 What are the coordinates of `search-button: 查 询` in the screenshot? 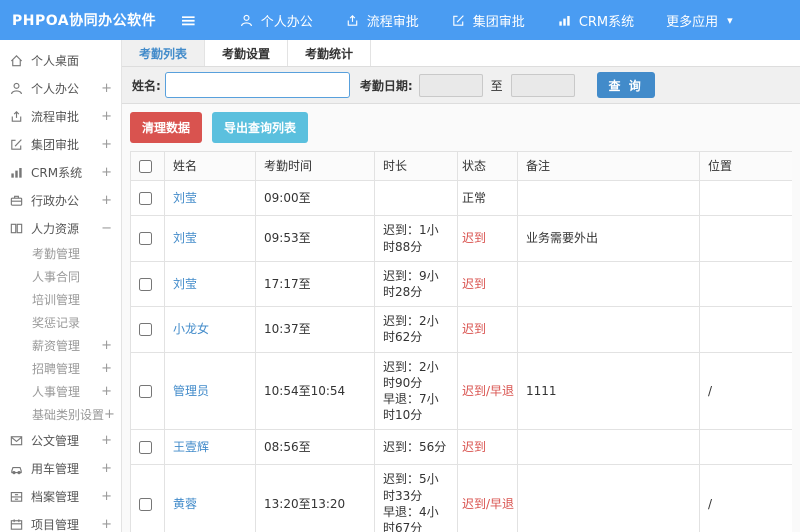 It's located at (625, 85).